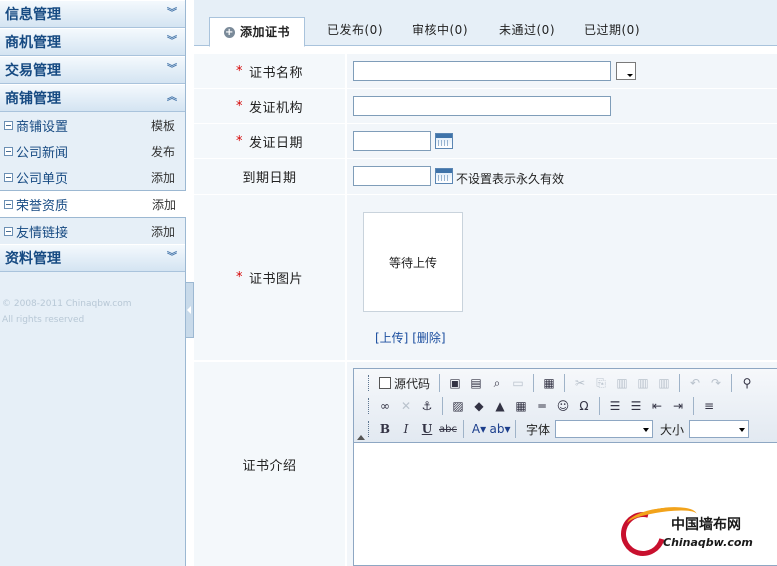 This screenshot has height=566, width=777. I want to click on sidebar-item-shop-settings: 商铺设置 模板, so click(92, 125).